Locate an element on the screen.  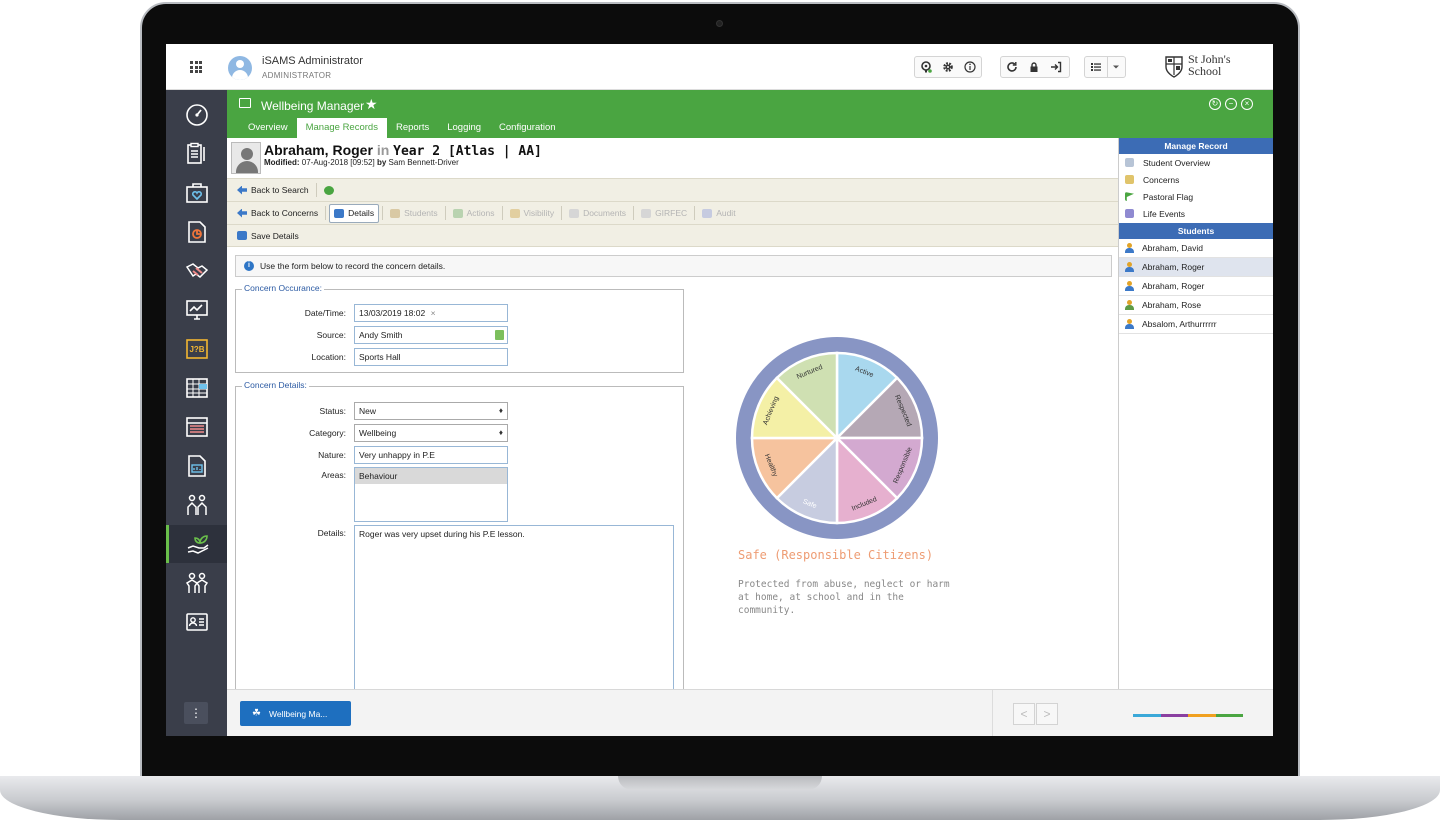
status-select: New is located at coordinates (431, 411).